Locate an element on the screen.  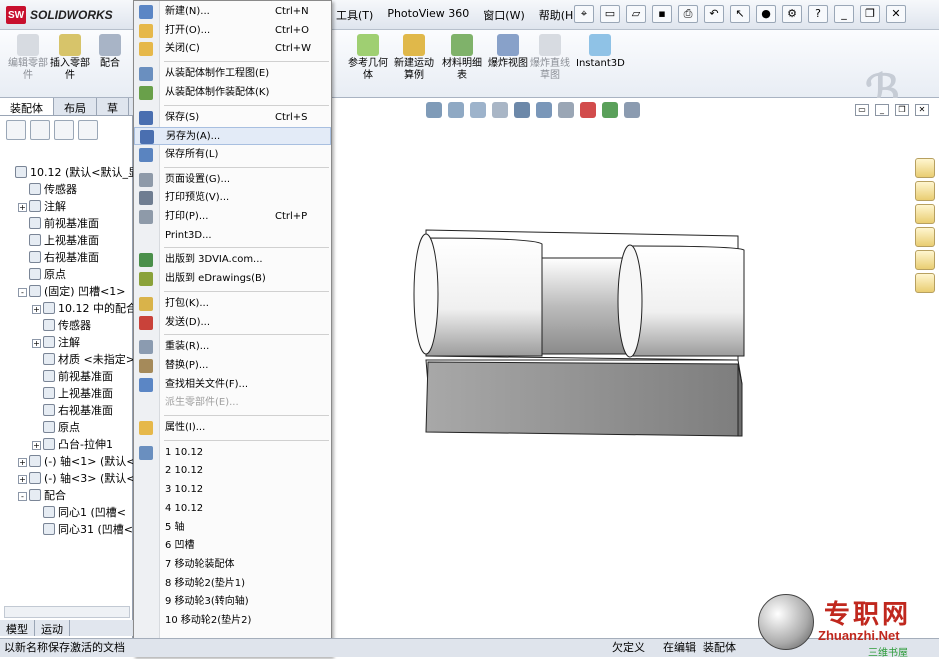
tree-item: + (-) 轴<1> (默认< is located at coordinates (66, 461).